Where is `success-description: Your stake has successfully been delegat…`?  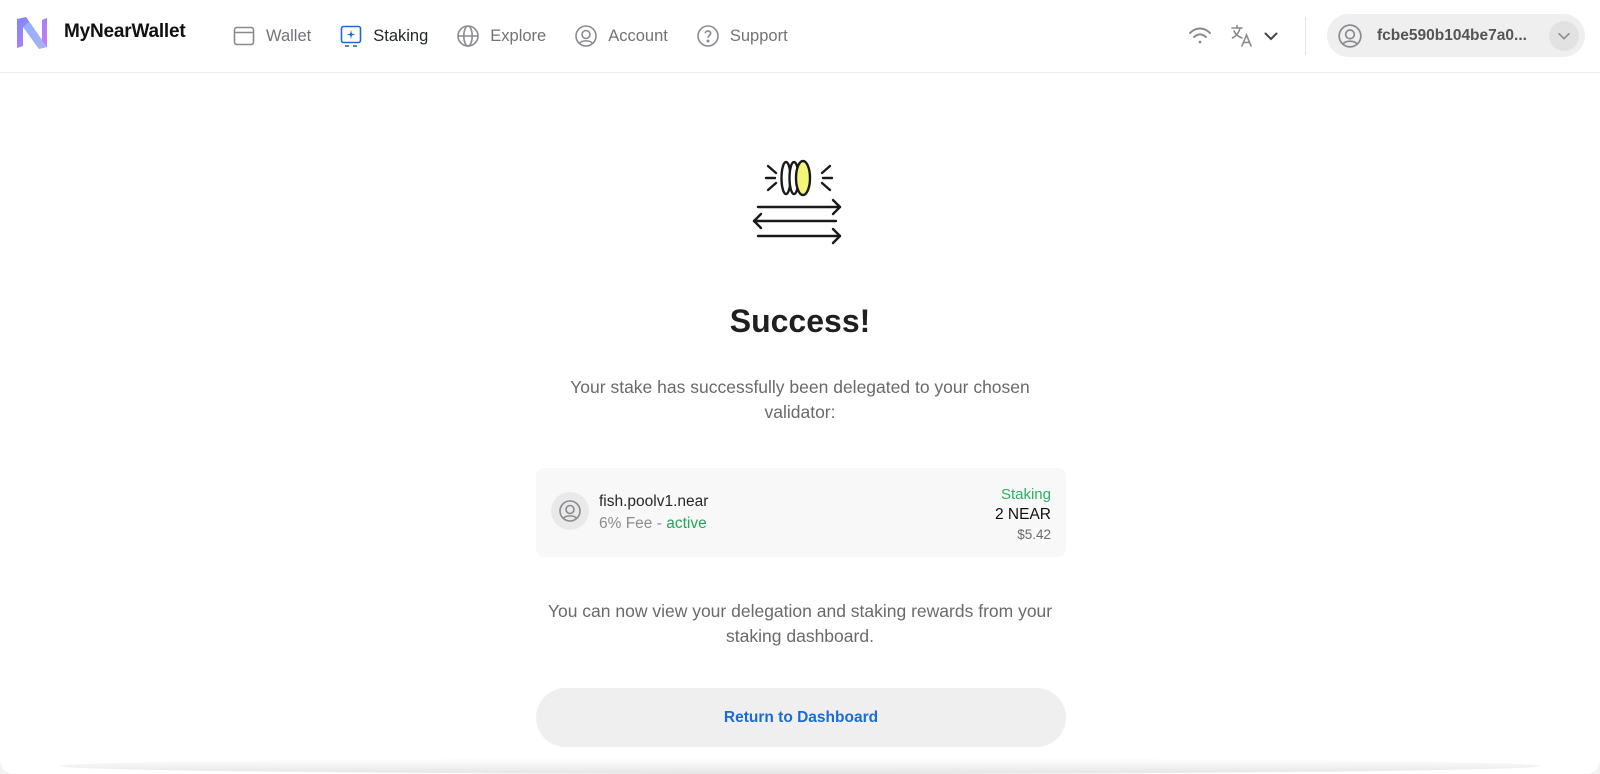 success-description: Your stake has successfully been delegat… is located at coordinates (800, 399).